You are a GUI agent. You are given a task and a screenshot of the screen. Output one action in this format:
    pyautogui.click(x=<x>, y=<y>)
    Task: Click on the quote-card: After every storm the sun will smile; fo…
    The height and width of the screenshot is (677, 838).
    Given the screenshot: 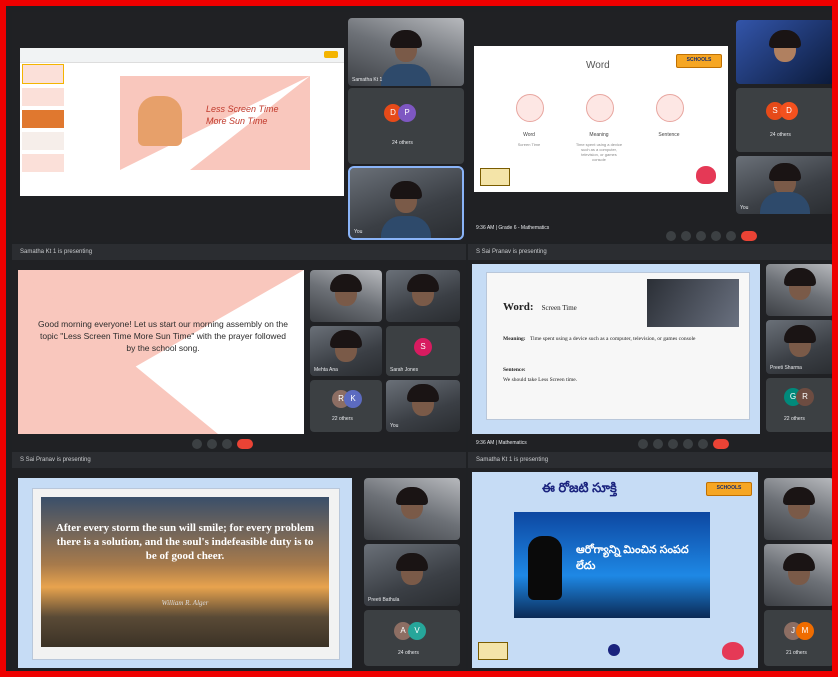 What is the action you would take?
    pyautogui.click(x=186, y=574)
    